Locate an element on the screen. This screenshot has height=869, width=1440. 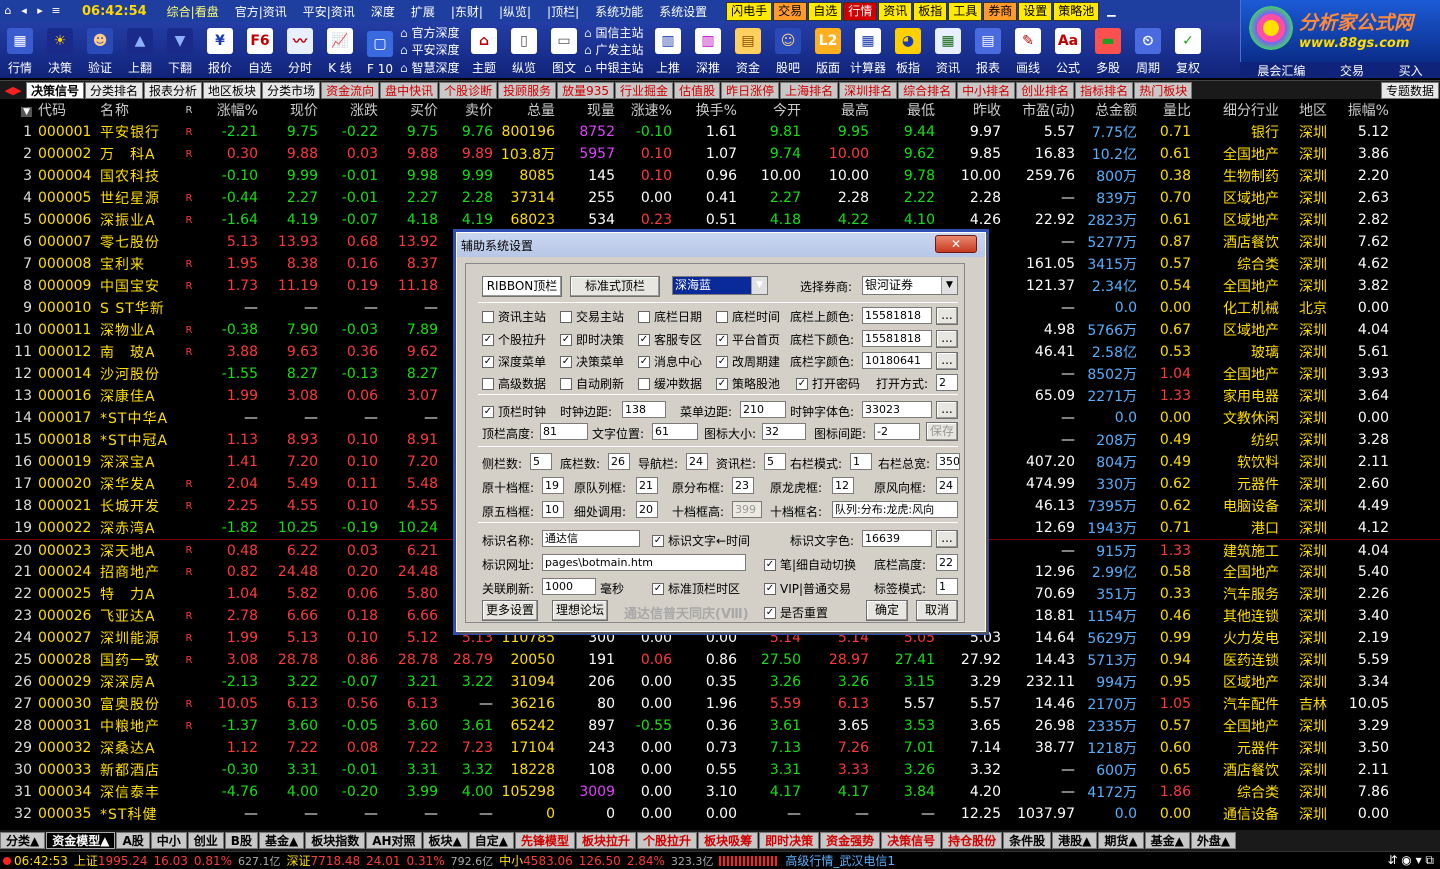
toolbar-button: ⌂ 主题 is located at coordinates (484, 50).